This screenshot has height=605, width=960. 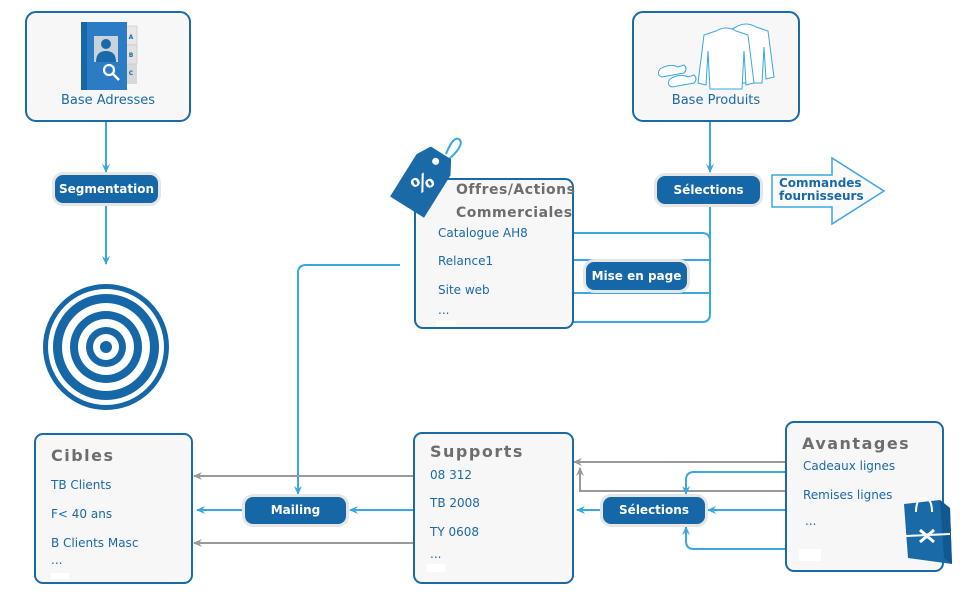 What do you see at coordinates (848, 495) in the screenshot?
I see `avantages-item: Remises lignes` at bounding box center [848, 495].